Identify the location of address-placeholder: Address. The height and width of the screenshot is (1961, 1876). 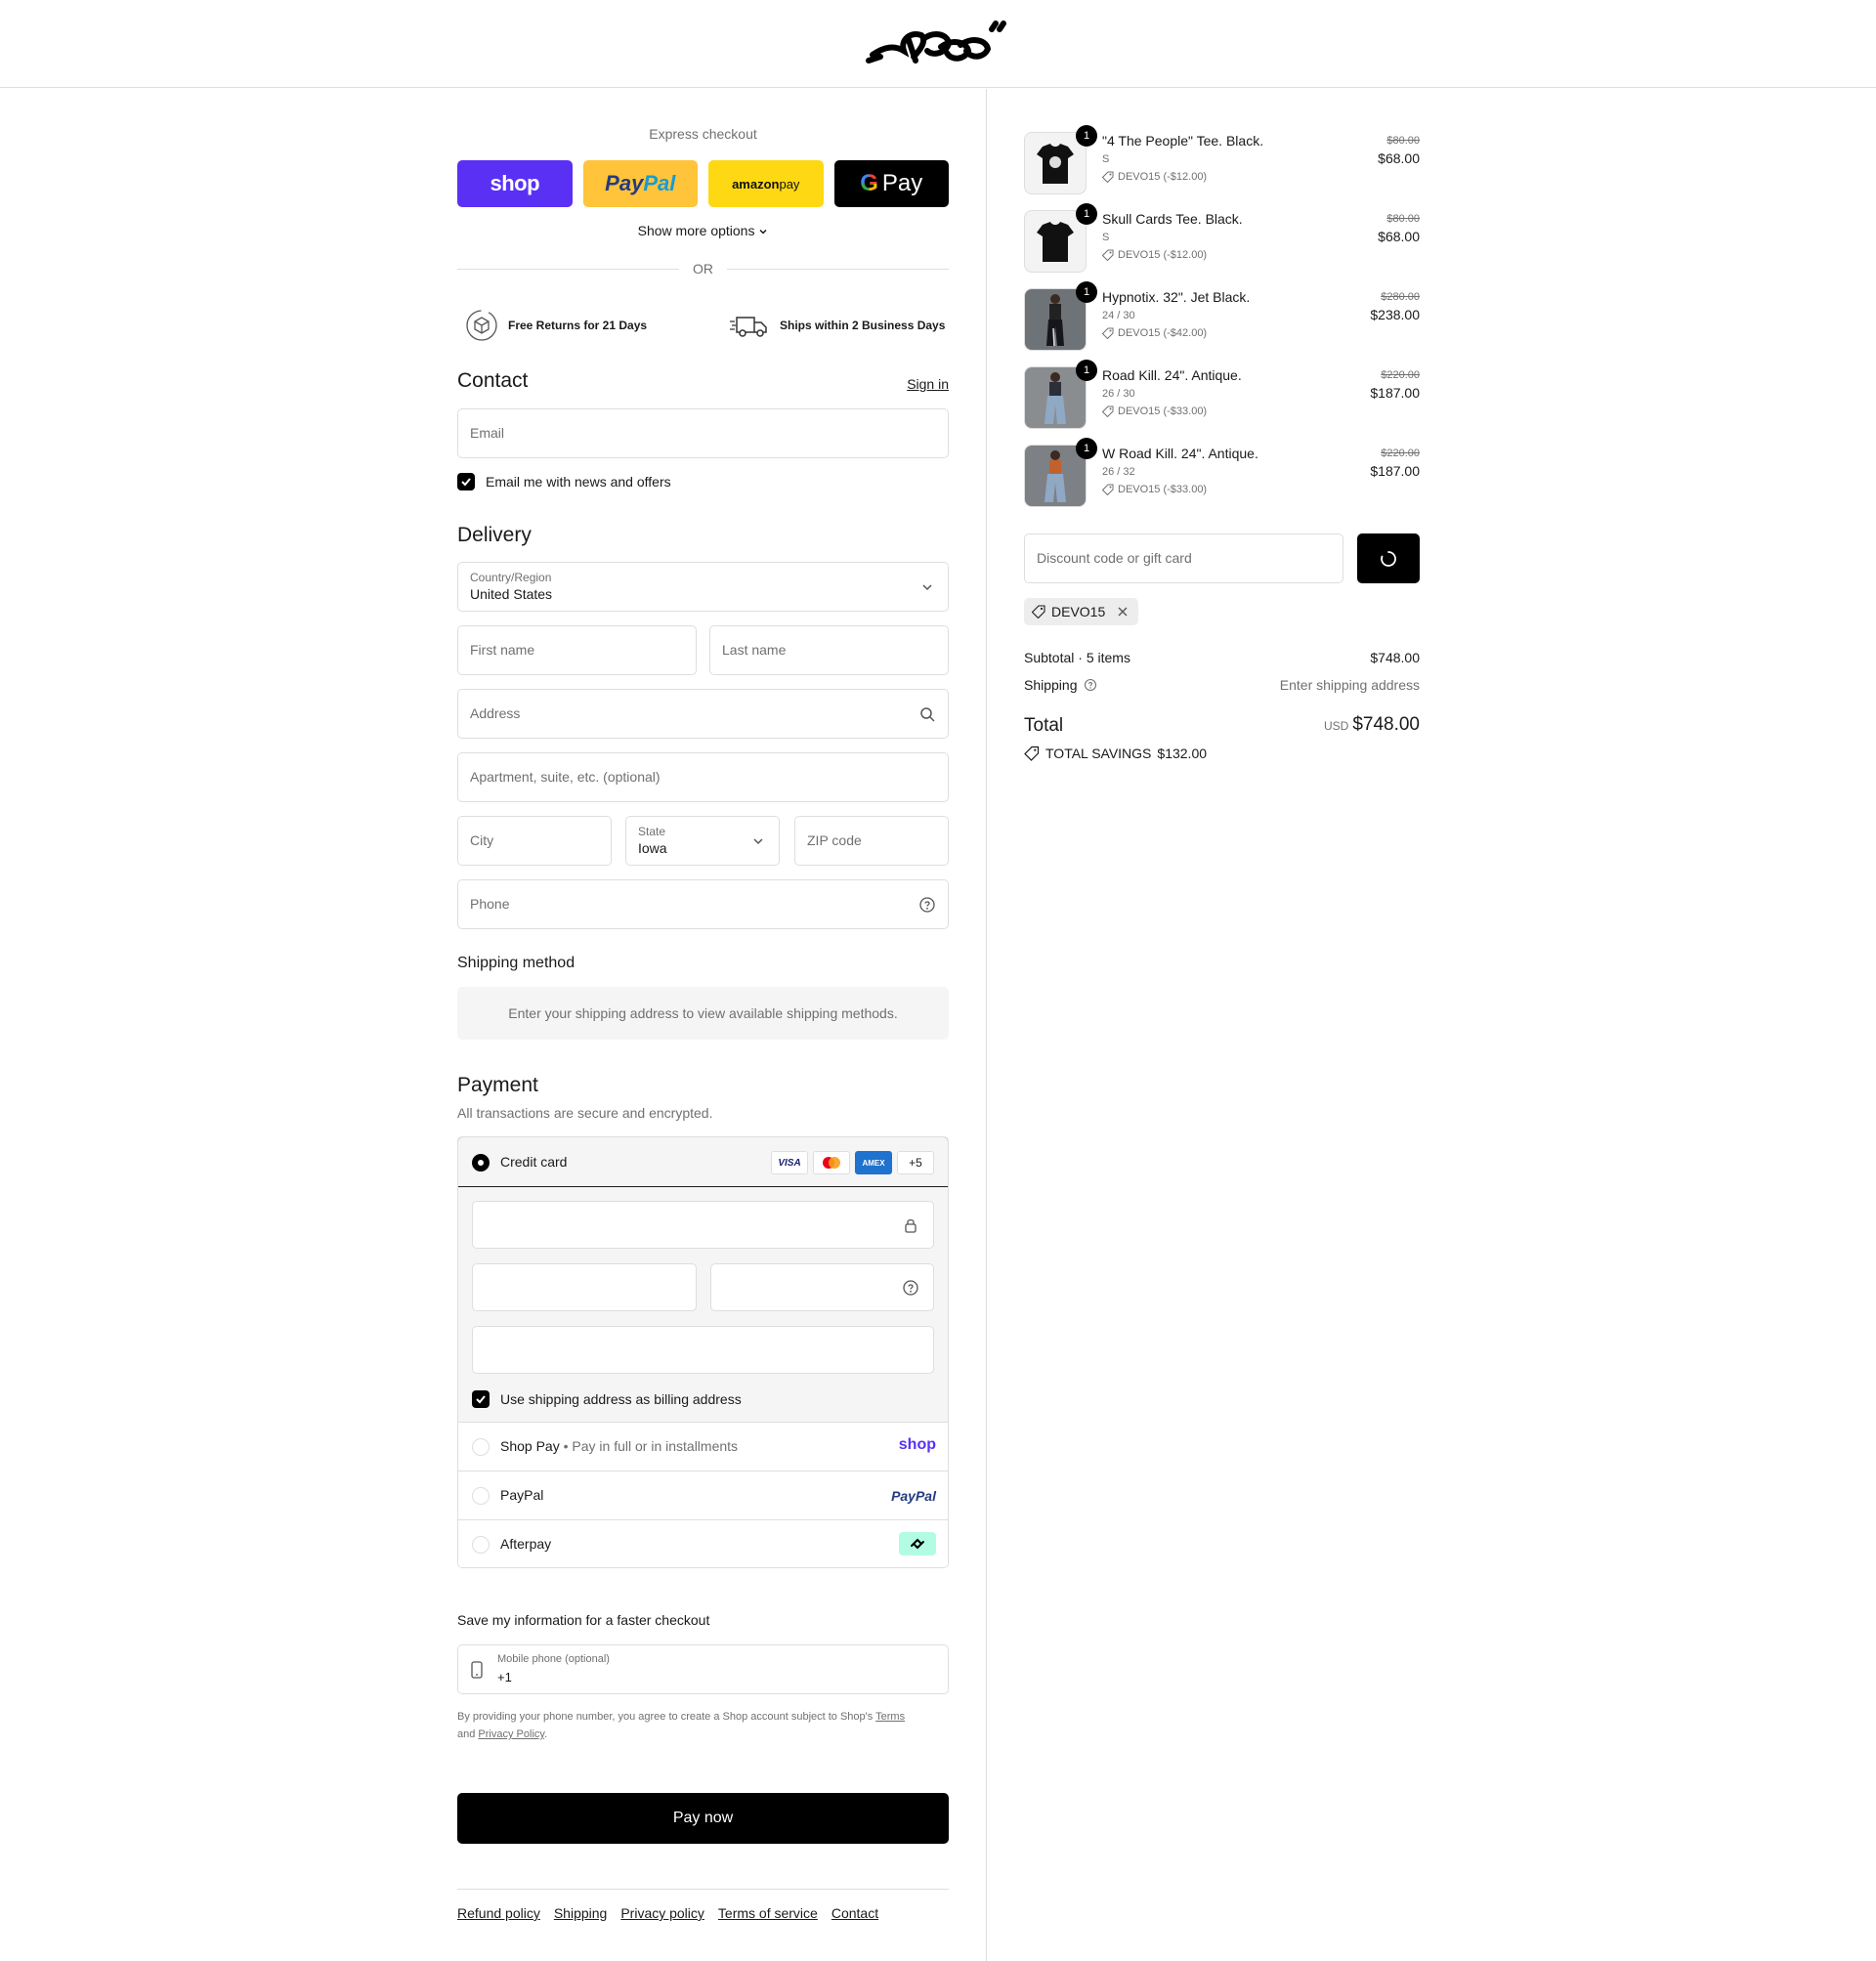
(495, 713).